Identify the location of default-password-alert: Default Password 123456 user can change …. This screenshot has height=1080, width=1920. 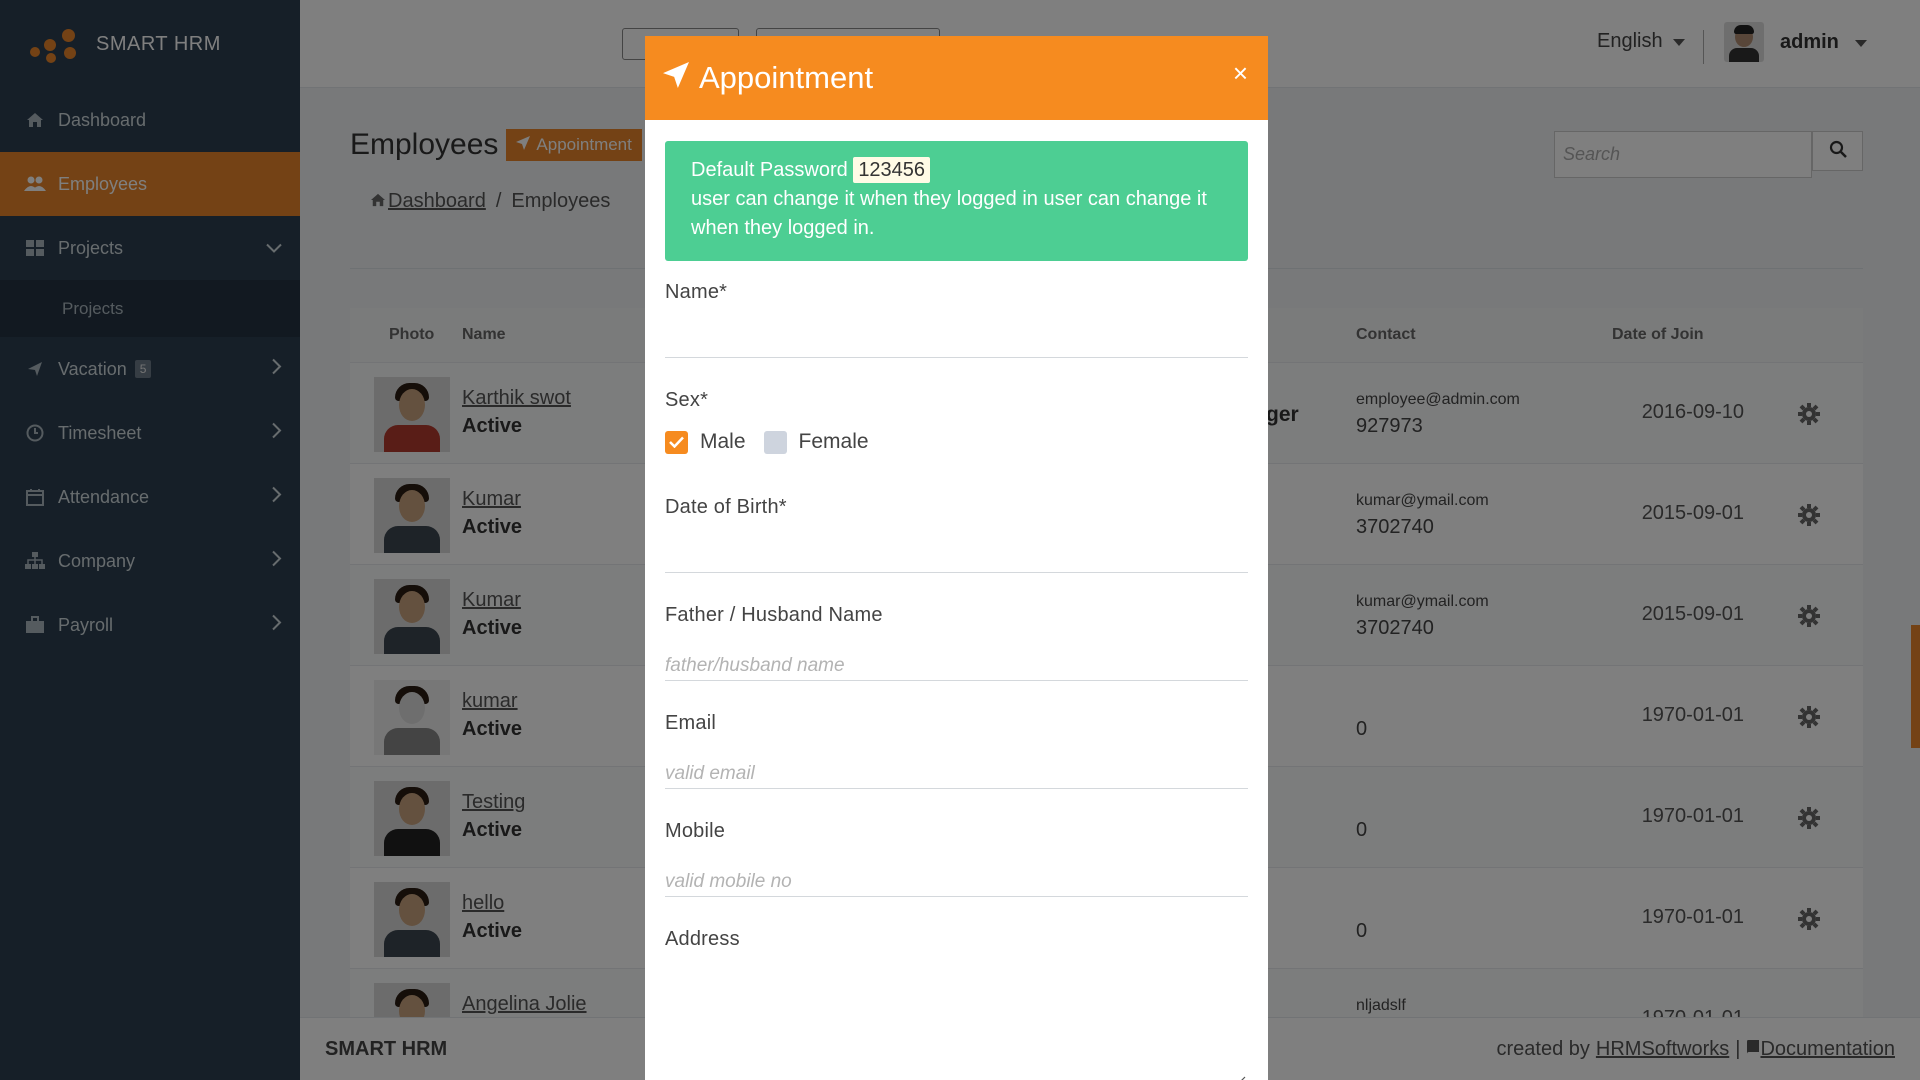
(956, 201).